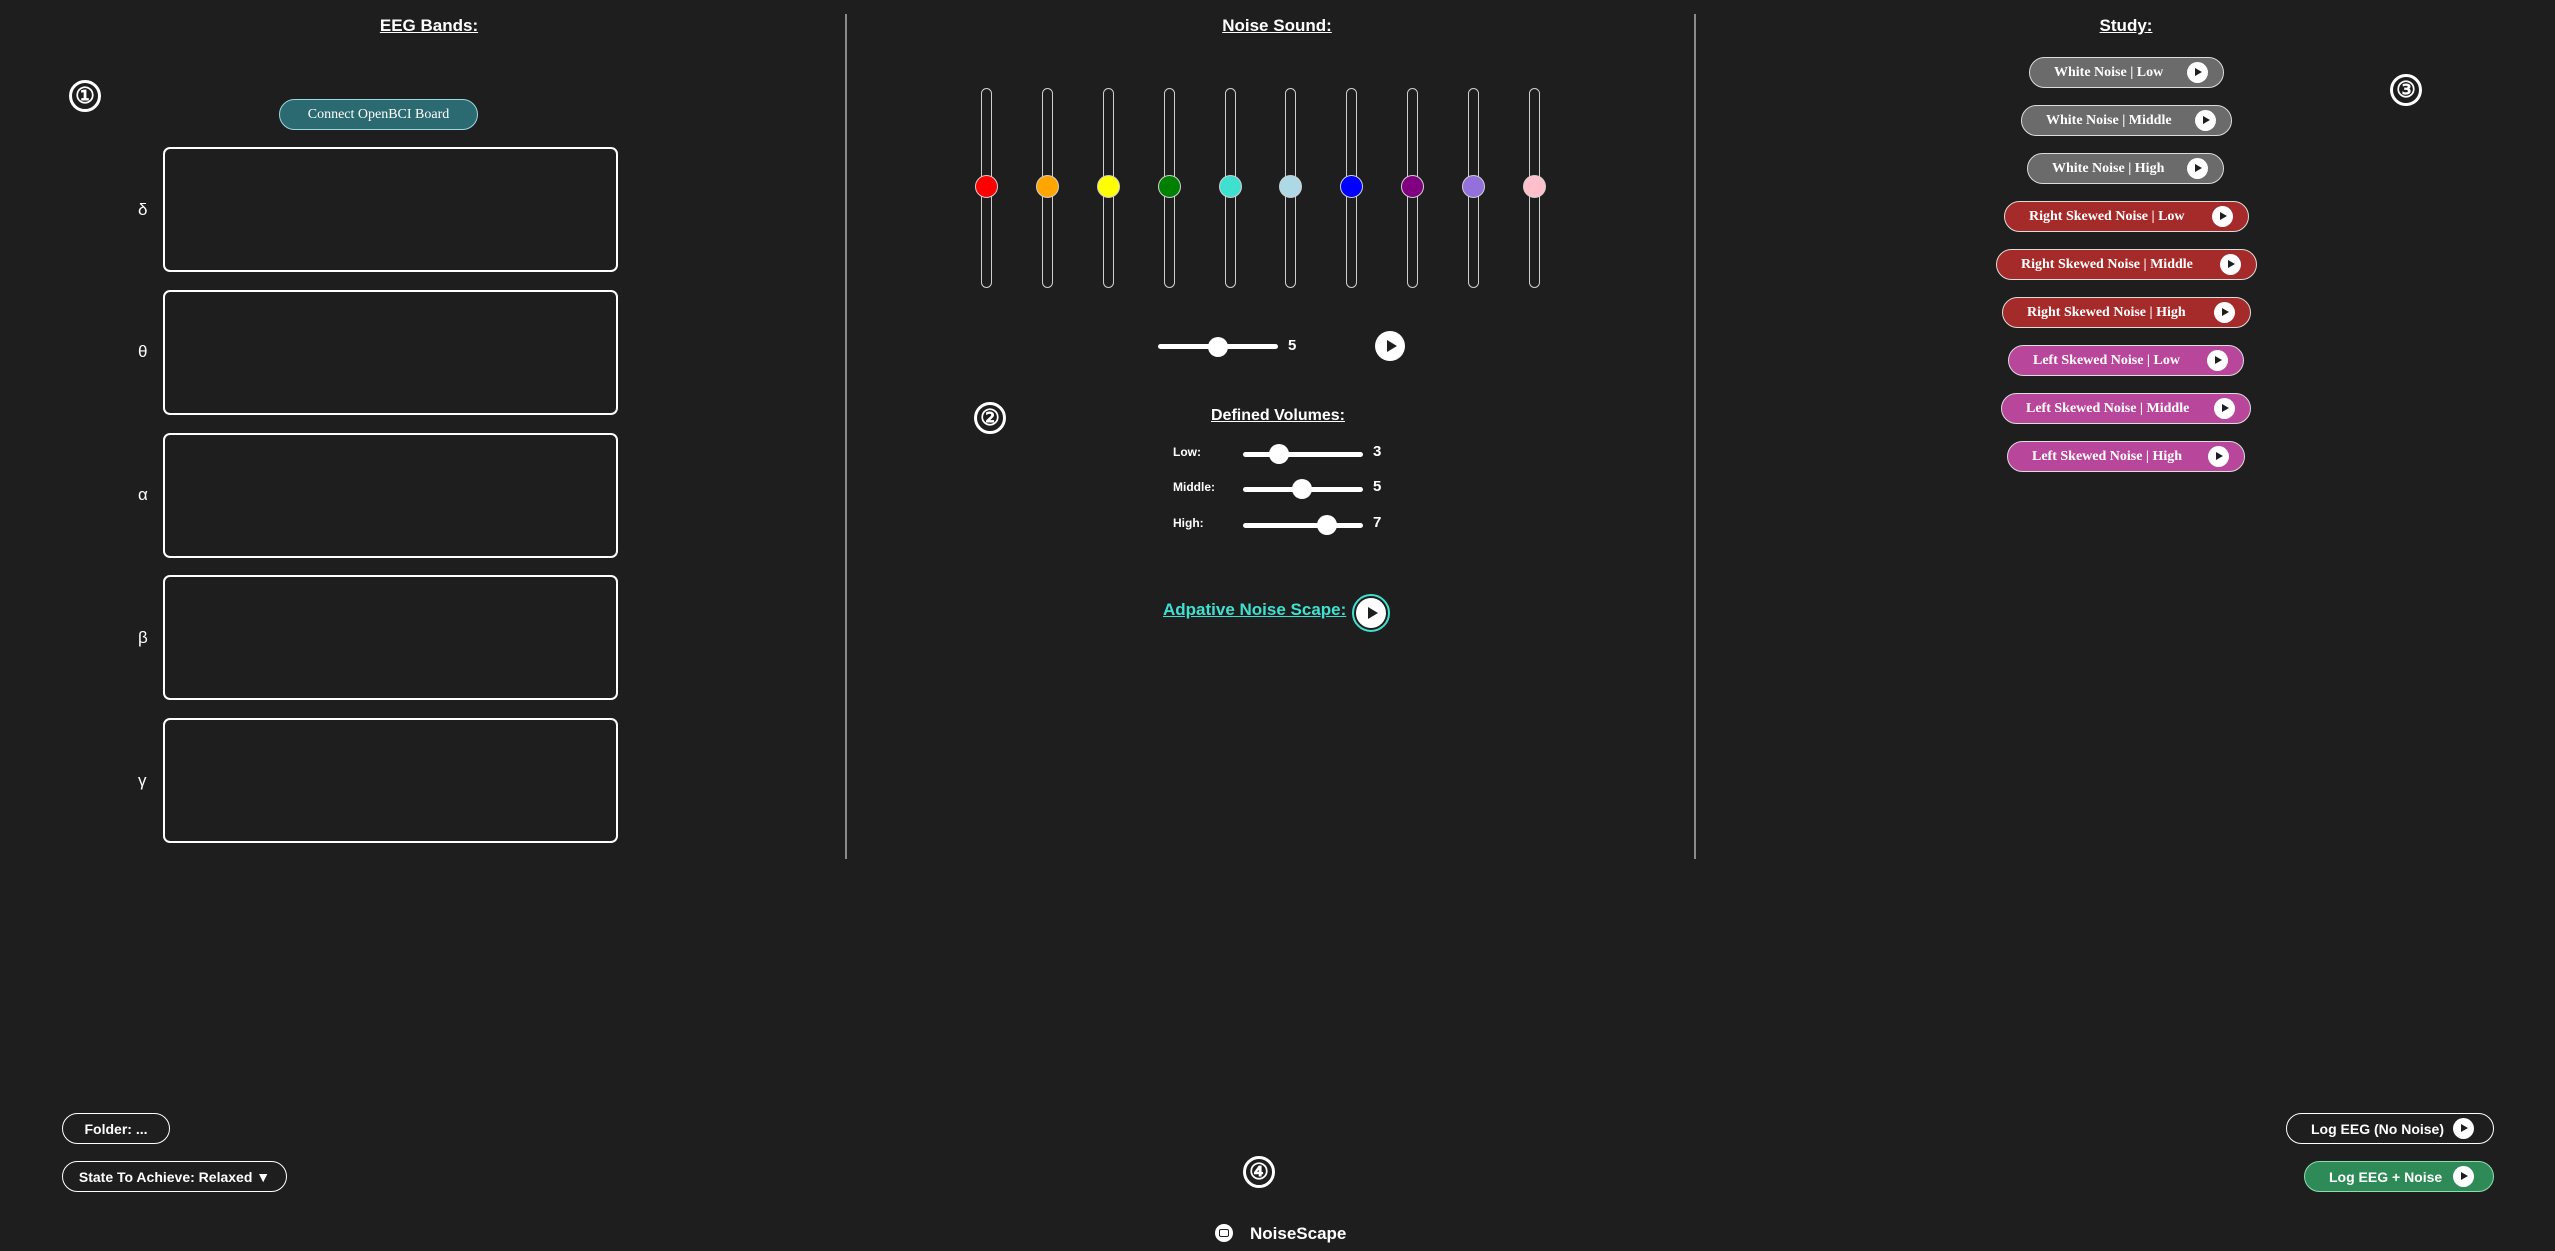 The width and height of the screenshot is (2555, 1251). I want to click on band-label-alpha: α, so click(143, 494).